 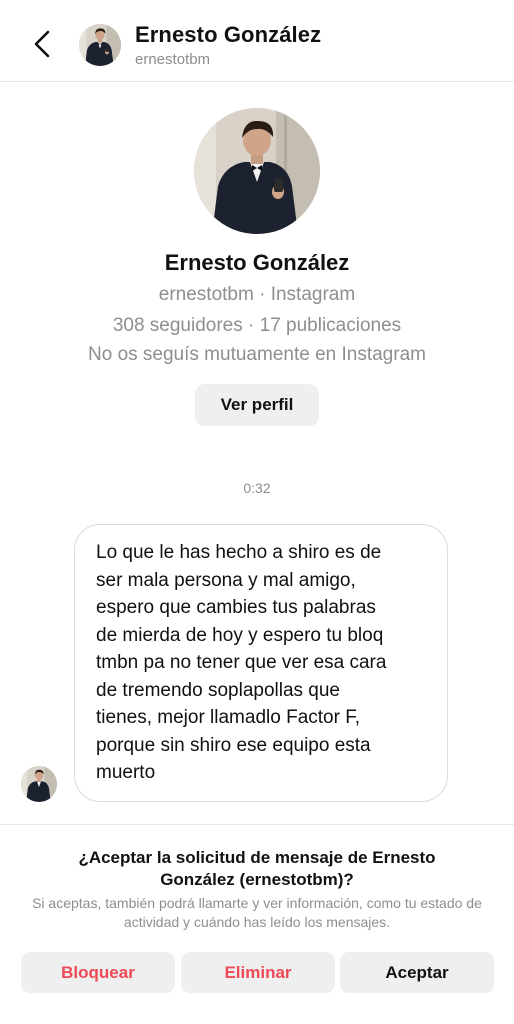 I want to click on profile-stats-line: 308 seguidores · 17 publicaciones, so click(x=257, y=325).